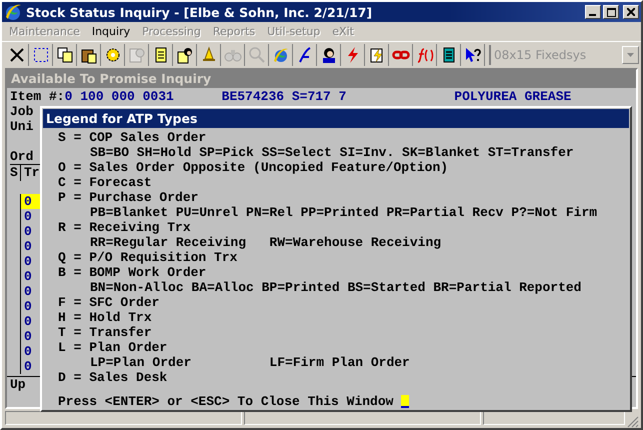 This screenshot has width=643, height=430. I want to click on legend-entry: P = Purchase Order, so click(129, 197).